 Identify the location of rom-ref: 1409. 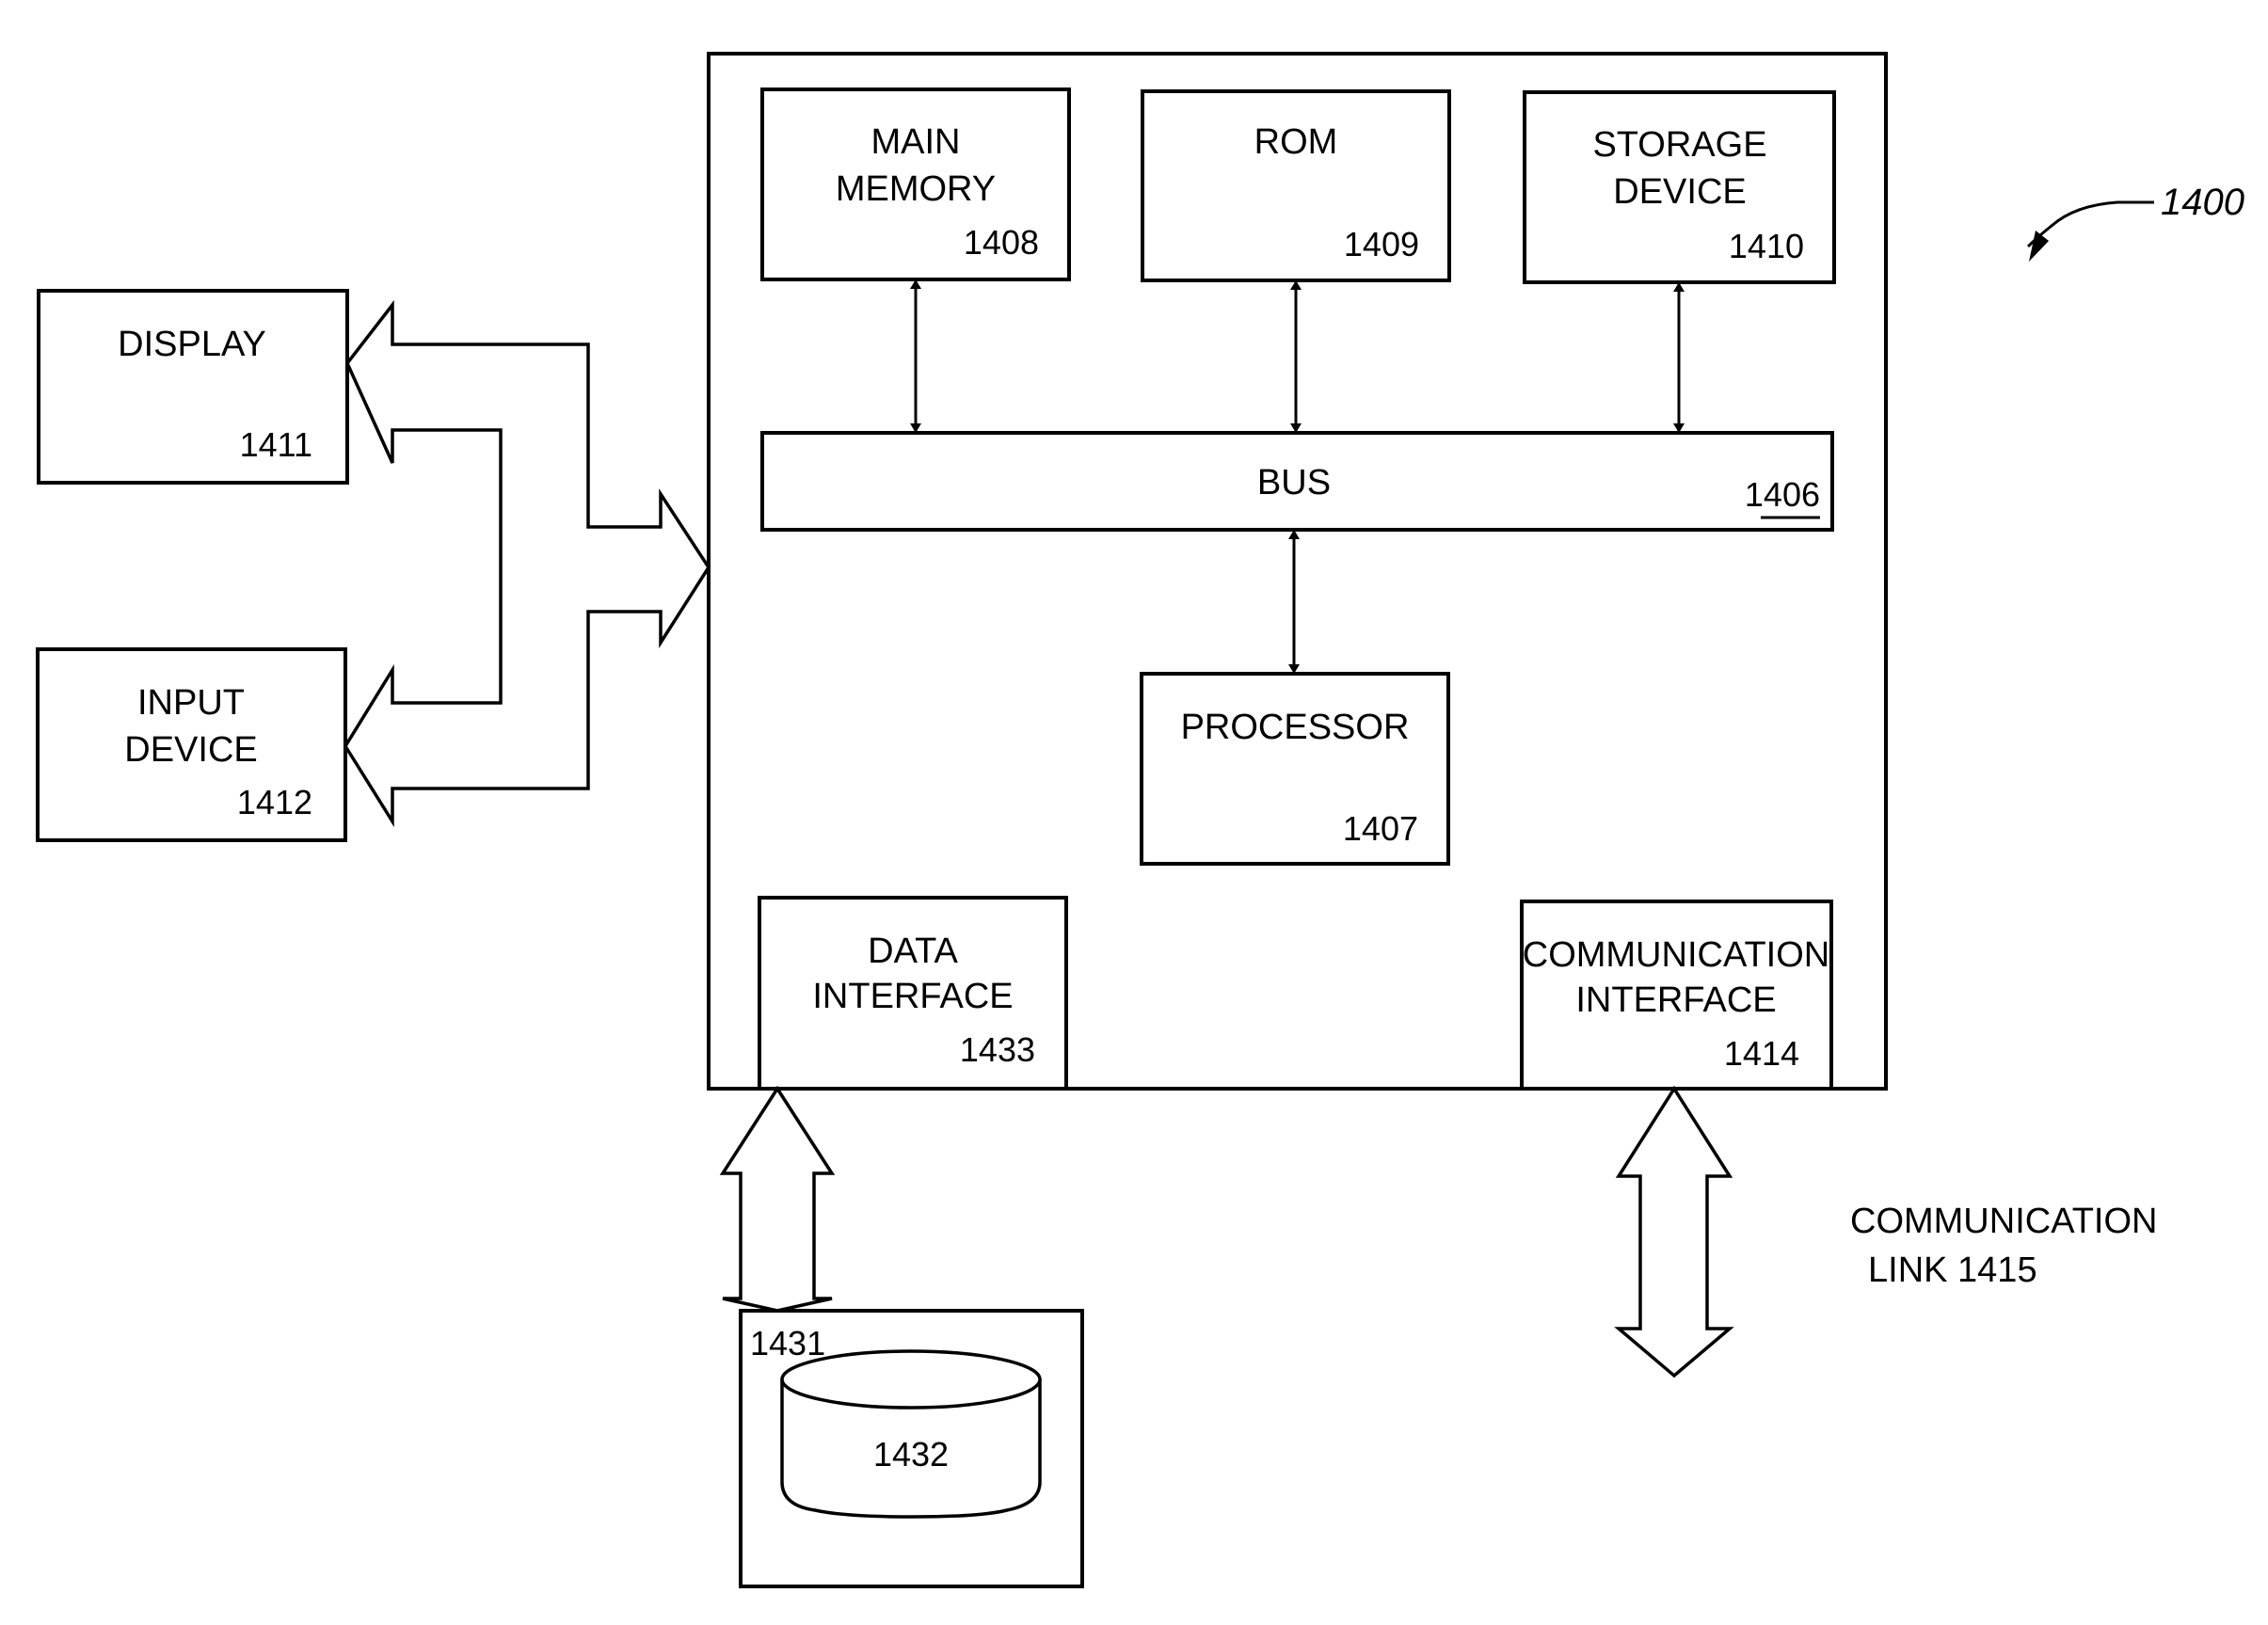
(1381, 244).